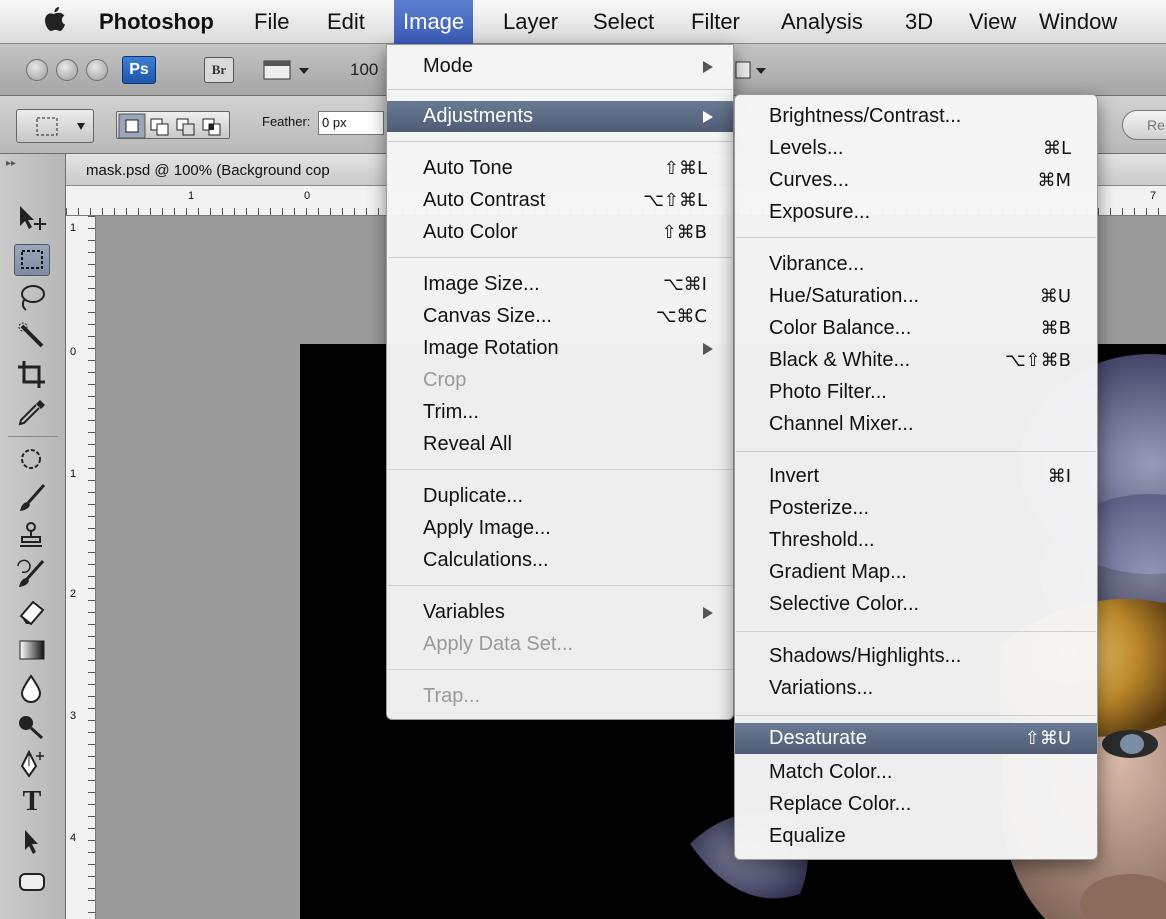  What do you see at coordinates (32, 460) in the screenshot?
I see `spot-healing-tool-icon` at bounding box center [32, 460].